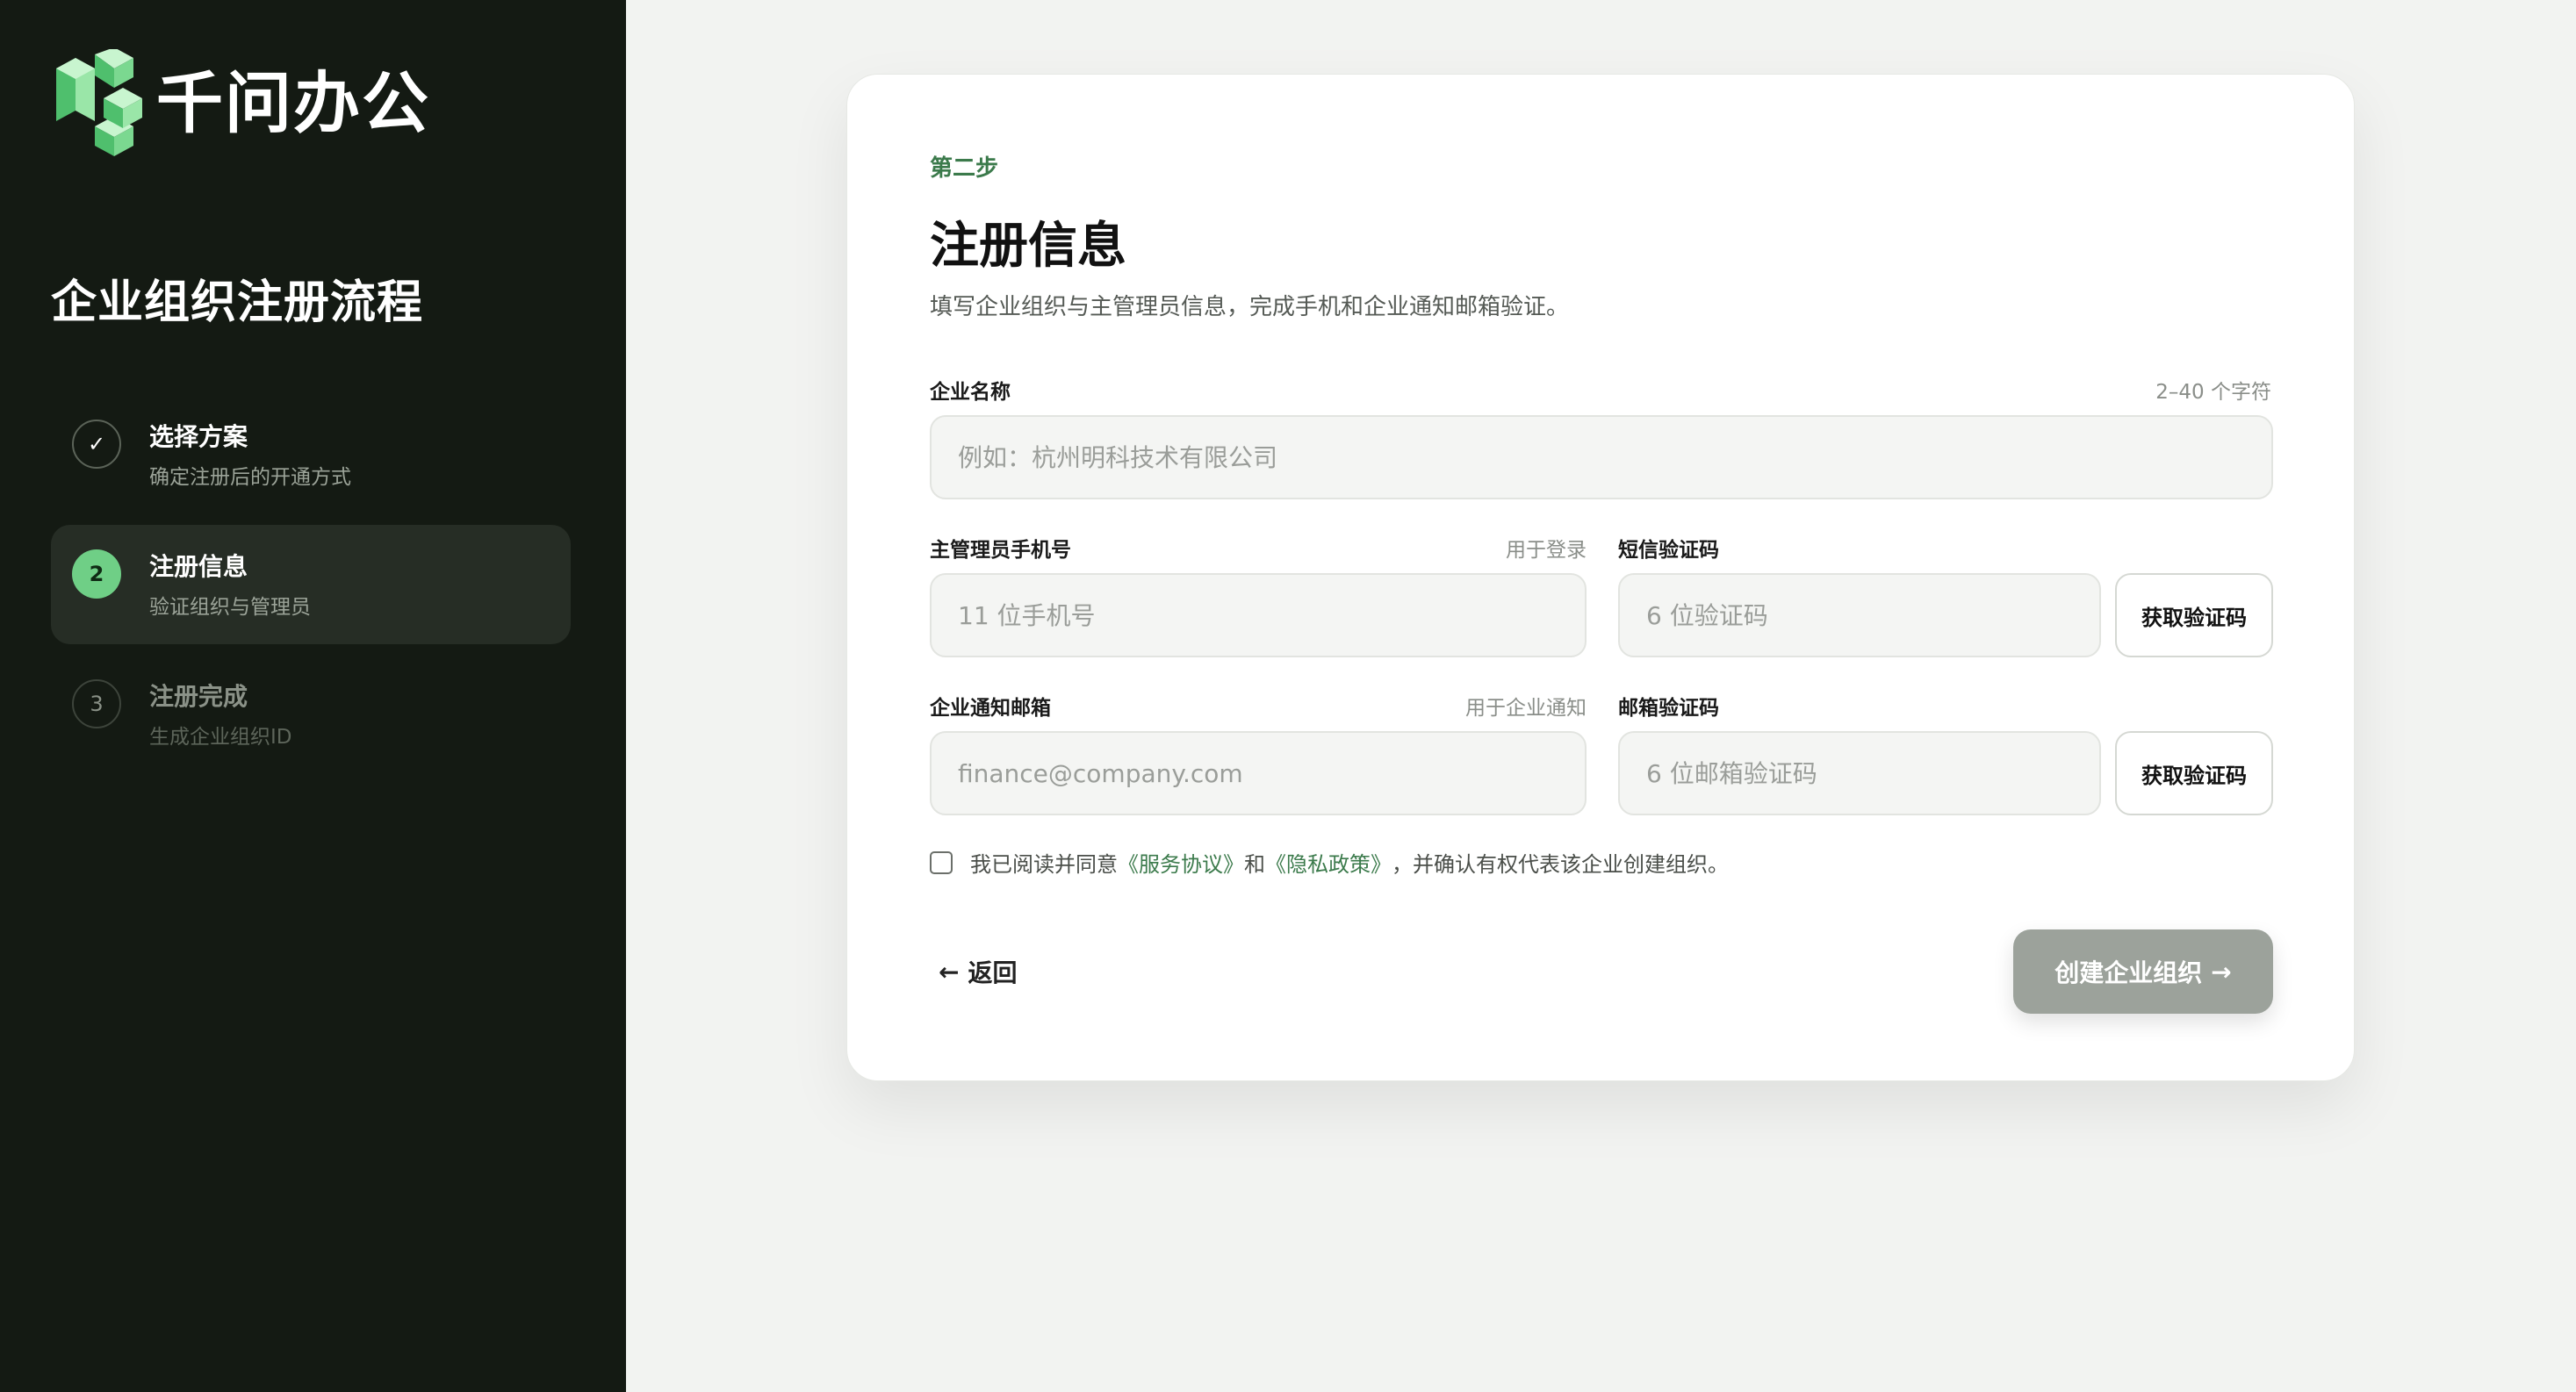  I want to click on agreement-text-before: 我已阅读并同意, so click(1044, 864).